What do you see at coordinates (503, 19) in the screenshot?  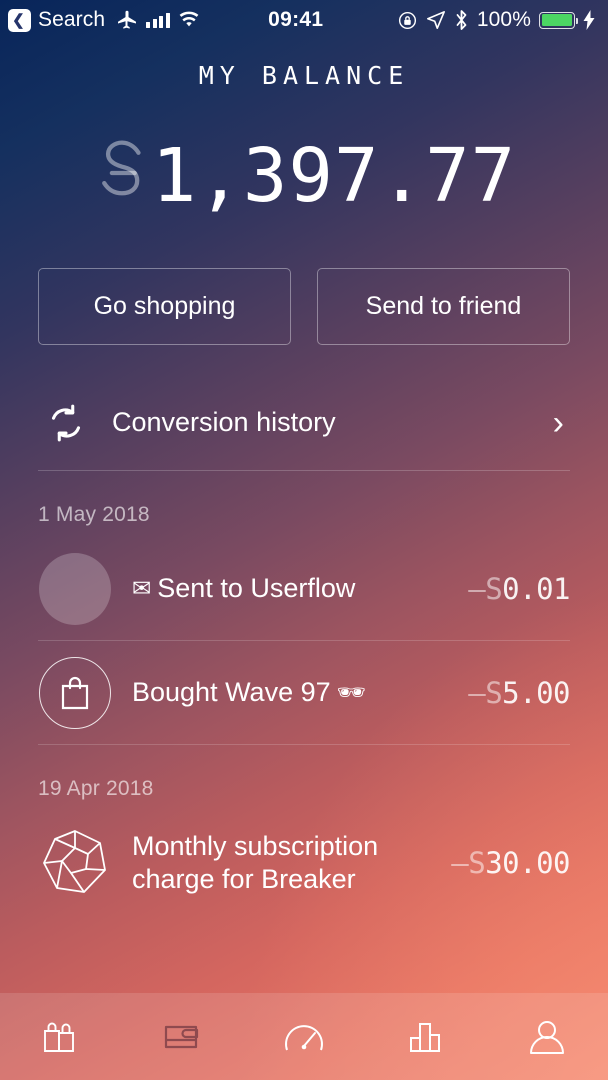 I see `battery-percent: 100%` at bounding box center [503, 19].